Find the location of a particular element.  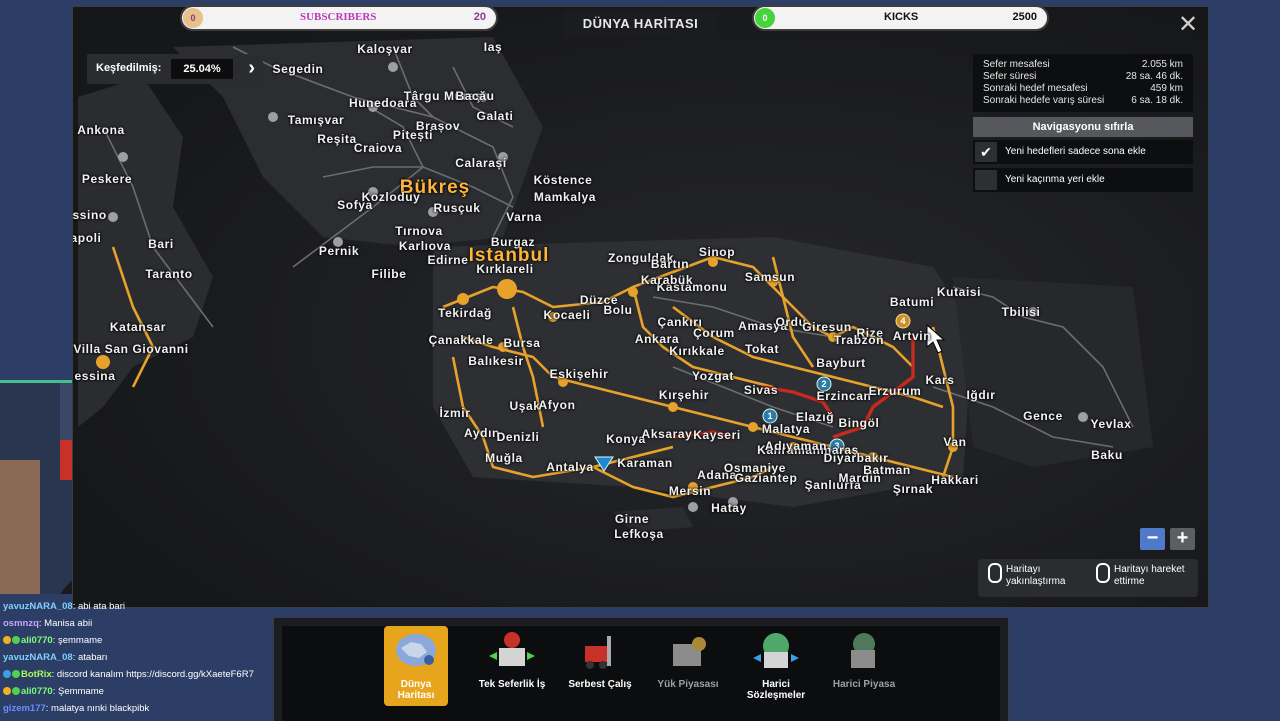

city-label: Karlıova is located at coordinates (425, 246).